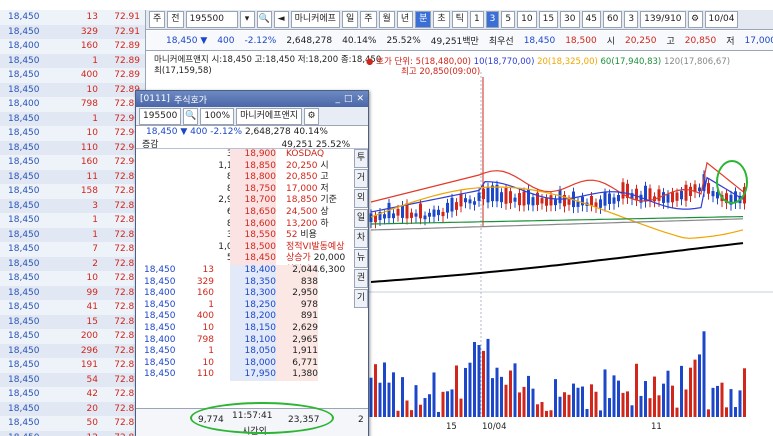 The width and height of the screenshot is (773, 436). Describe the element at coordinates (348, 99) in the screenshot. I see `maximize-icon: □` at that location.